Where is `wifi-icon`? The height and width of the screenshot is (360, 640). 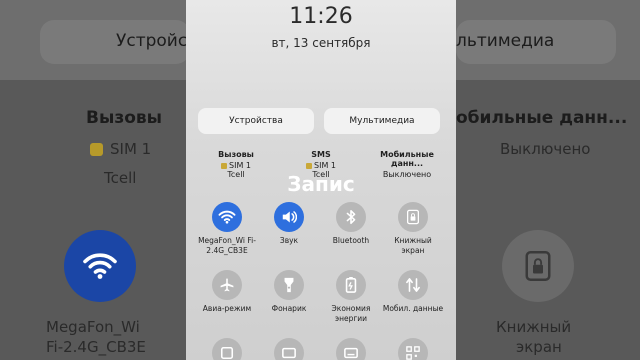 wifi-icon is located at coordinates (227, 217).